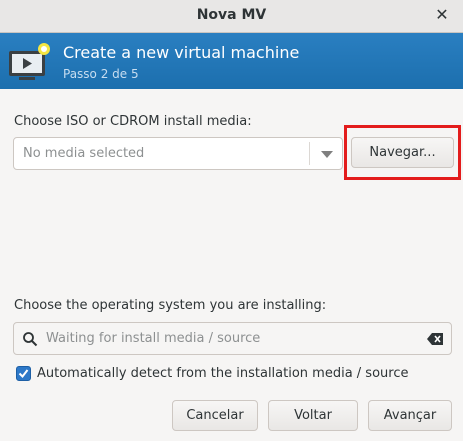 The height and width of the screenshot is (441, 463). What do you see at coordinates (30, 339) in the screenshot?
I see `search-icon` at bounding box center [30, 339].